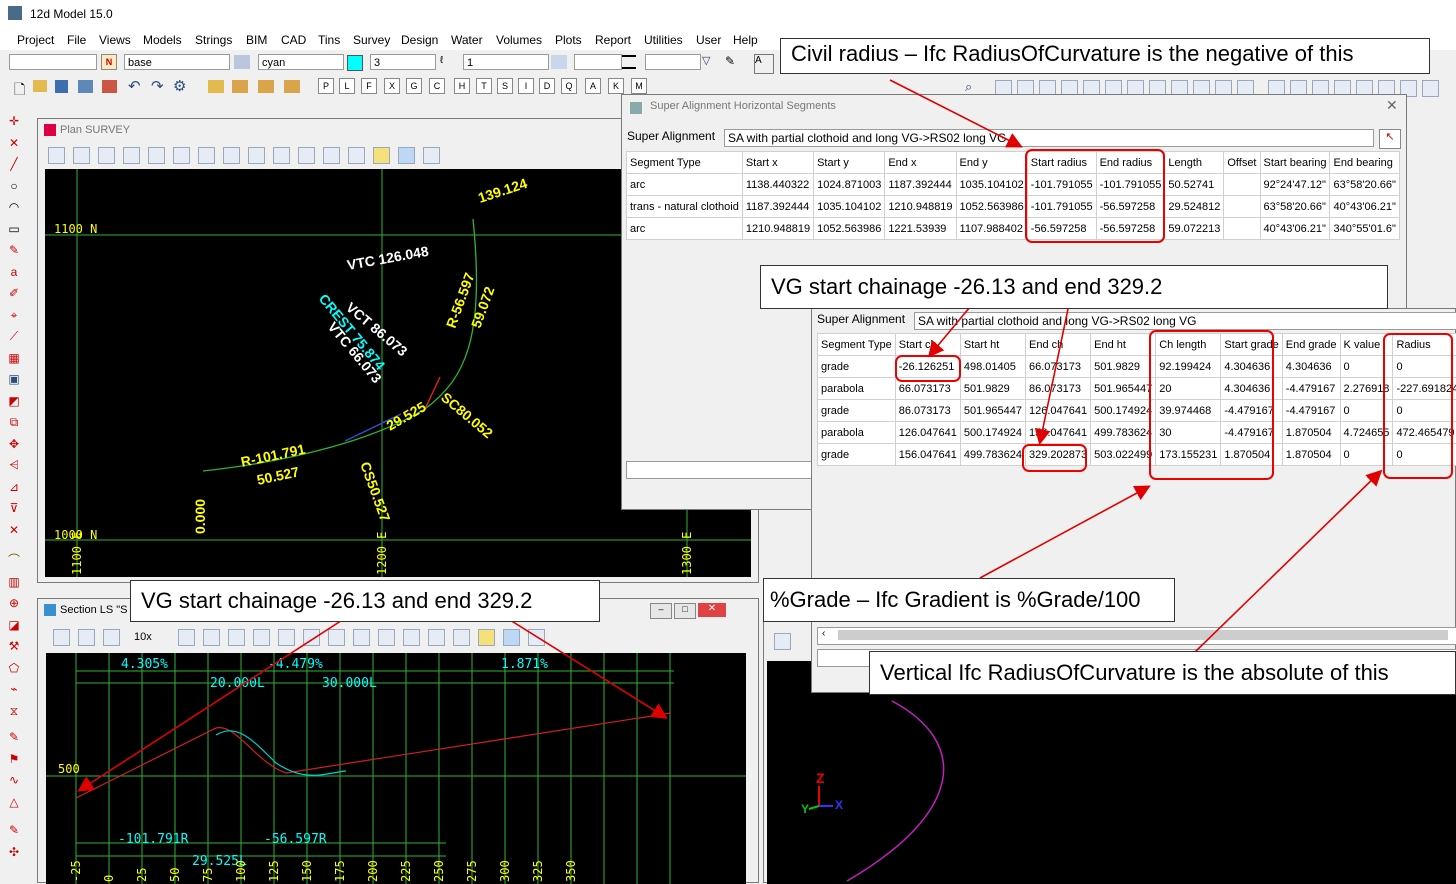 The height and width of the screenshot is (884, 1456). What do you see at coordinates (1074, 287) in the screenshot?
I see `callout-vg-chainage: VG start chainage -26.13 and end 329.2` at bounding box center [1074, 287].